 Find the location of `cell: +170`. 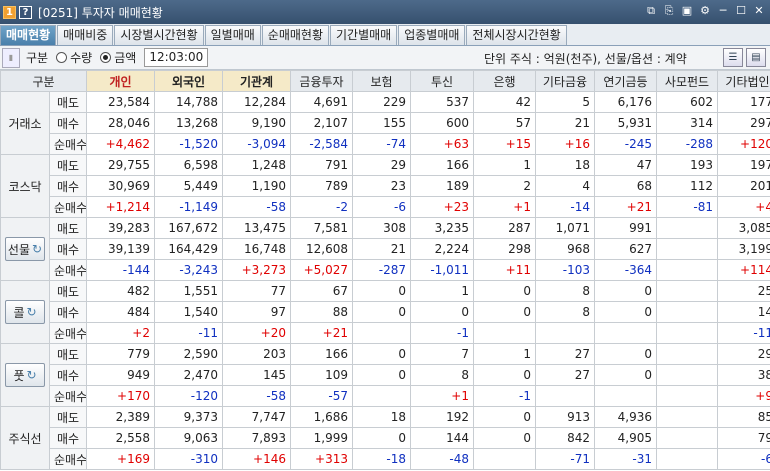

cell: +170 is located at coordinates (120, 396).